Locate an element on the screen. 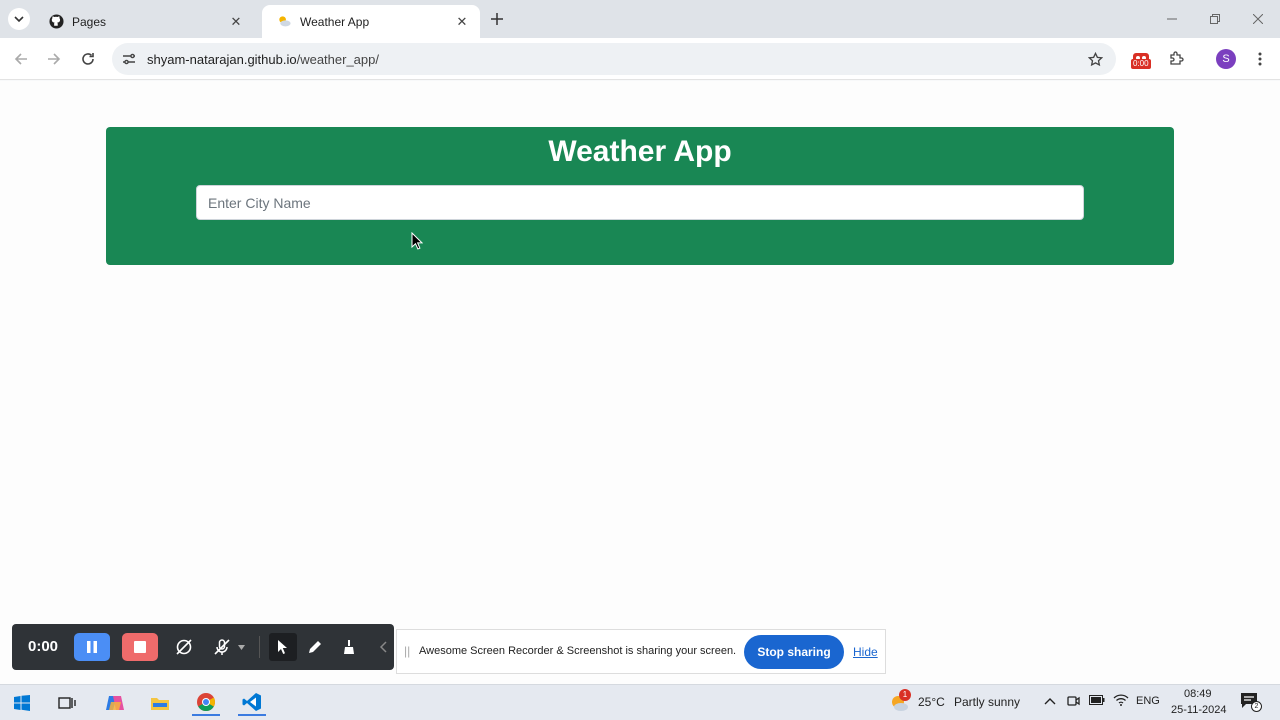 The height and width of the screenshot is (720, 1280). recorder-extension-button: 0:00 is located at coordinates (1141, 59).